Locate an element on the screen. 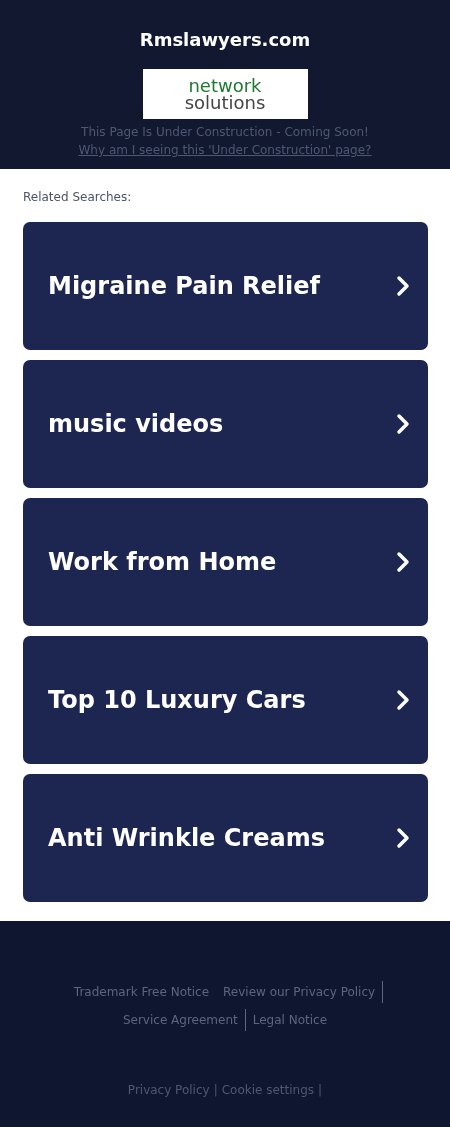  footer-link: Service Agreement is located at coordinates (180, 1020).